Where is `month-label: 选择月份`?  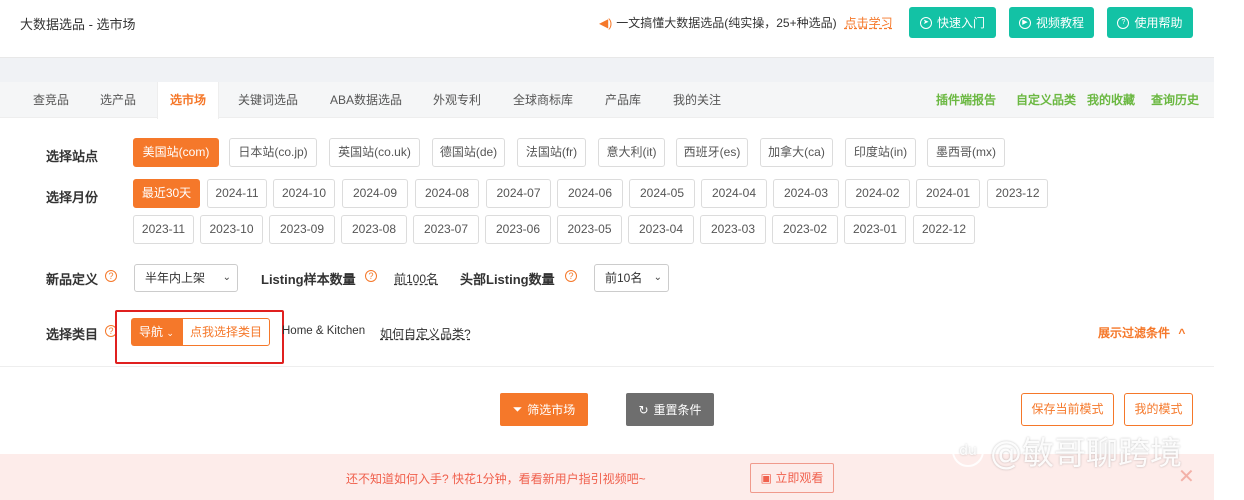 month-label: 选择月份 is located at coordinates (72, 197).